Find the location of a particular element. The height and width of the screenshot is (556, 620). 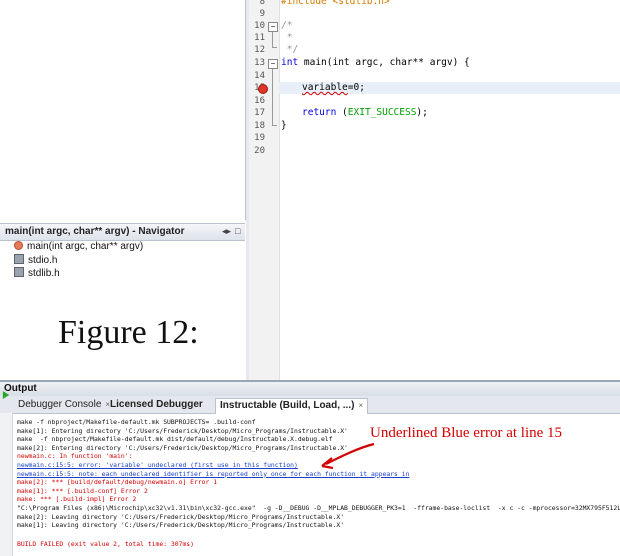

navigator-item-main: main(int argc, char** argv) is located at coordinates (78, 246).